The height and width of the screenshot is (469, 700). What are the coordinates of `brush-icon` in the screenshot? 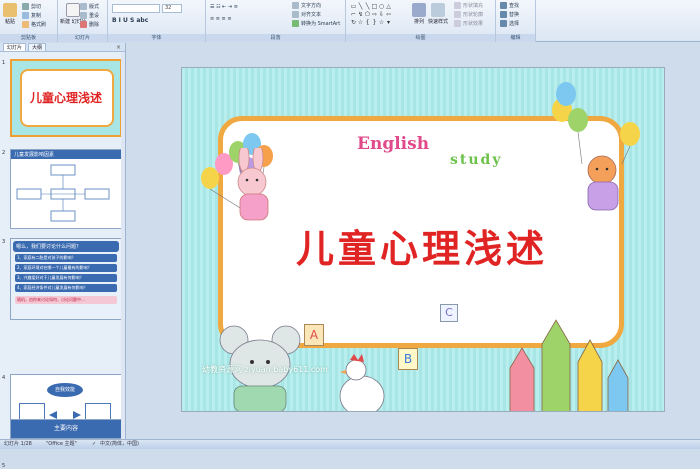 It's located at (25, 24).